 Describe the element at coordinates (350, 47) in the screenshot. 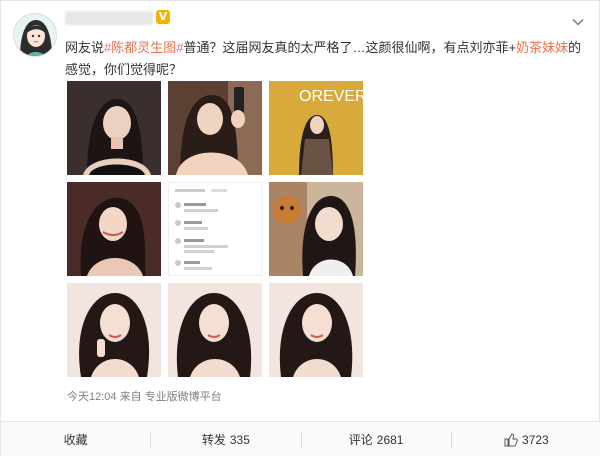

I see `post-text-part: 普通？这届网友真的太严格了…这颜很仙啊，有点刘亦菲+` at that location.